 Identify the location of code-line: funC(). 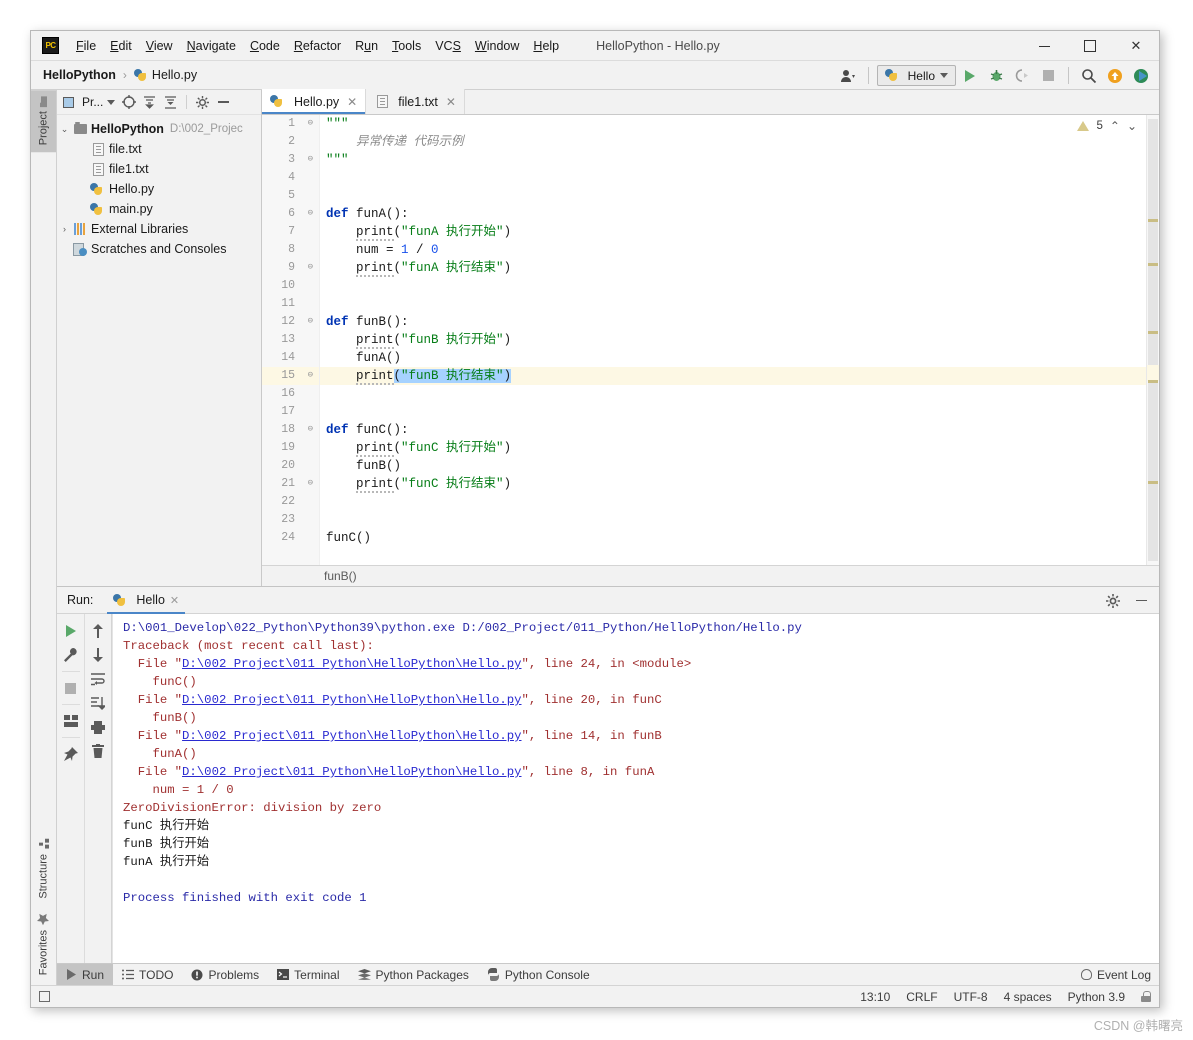
(733, 538).